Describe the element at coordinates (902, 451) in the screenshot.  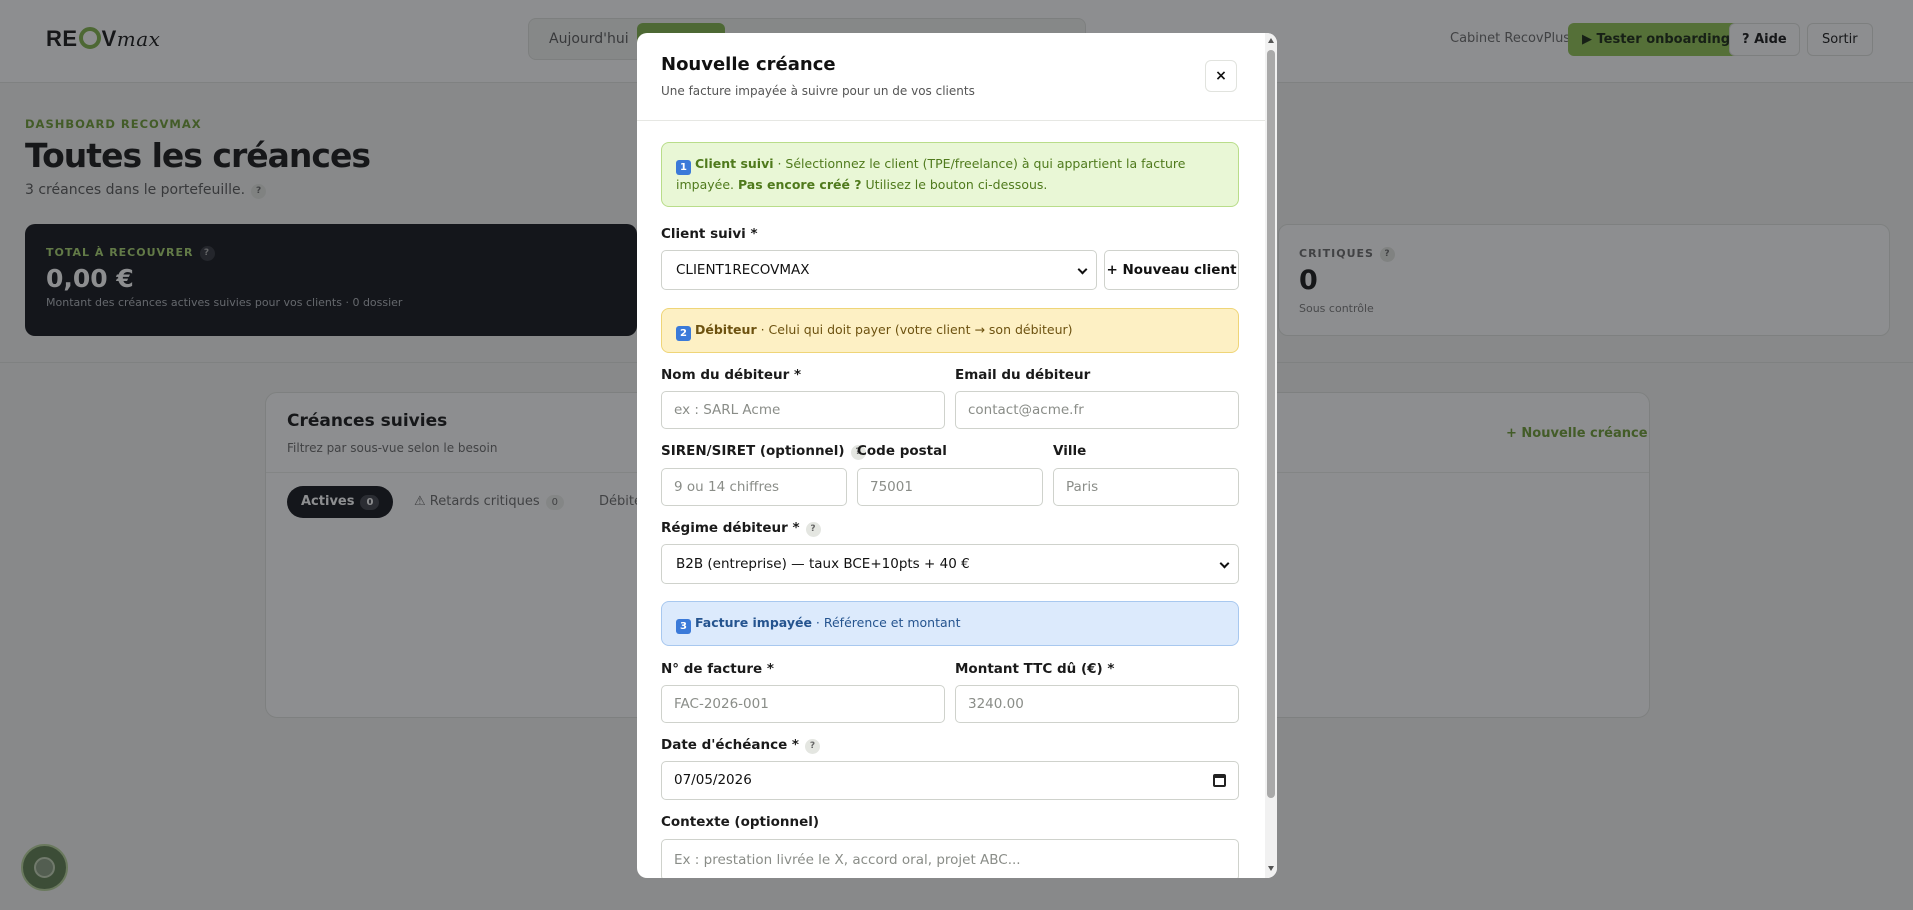
I see `postal-code-label: Code postal` at that location.